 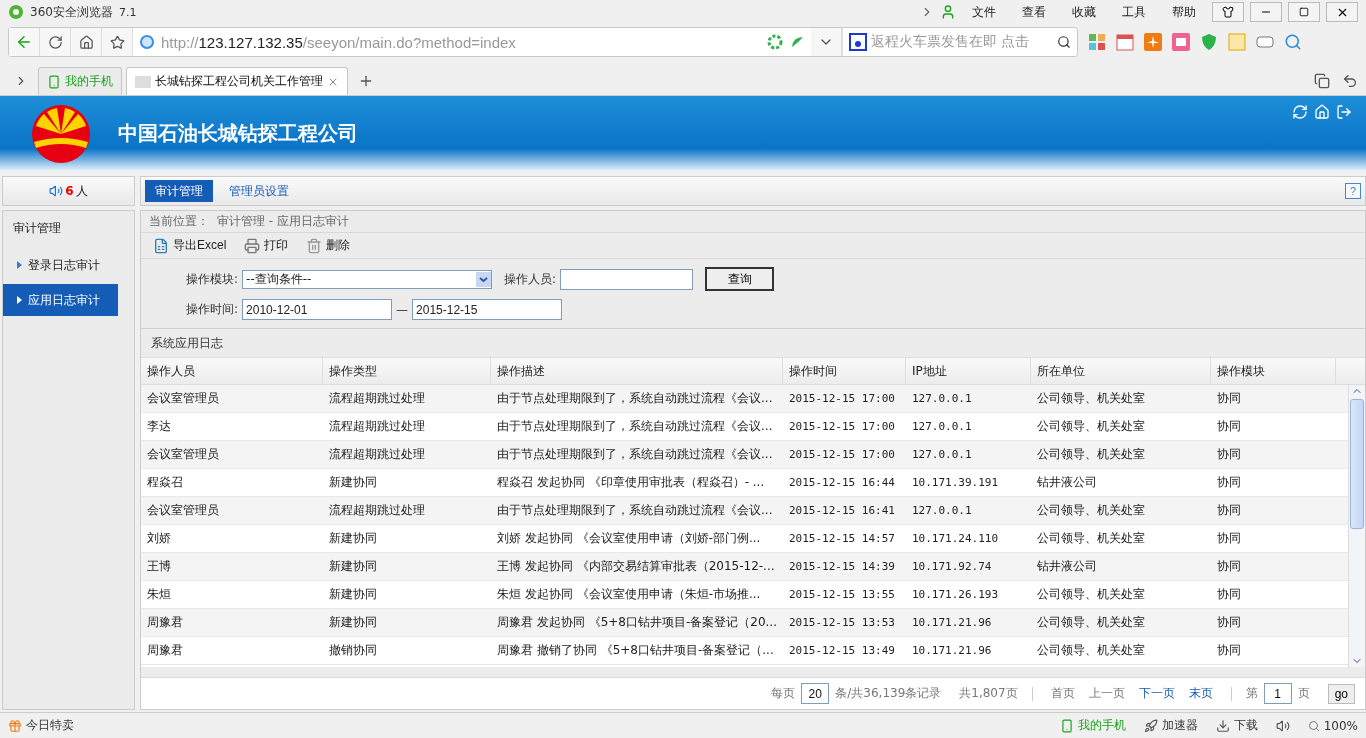 What do you see at coordinates (60, 265) in the screenshot?
I see `sidebar-item: 登录日志审计` at bounding box center [60, 265].